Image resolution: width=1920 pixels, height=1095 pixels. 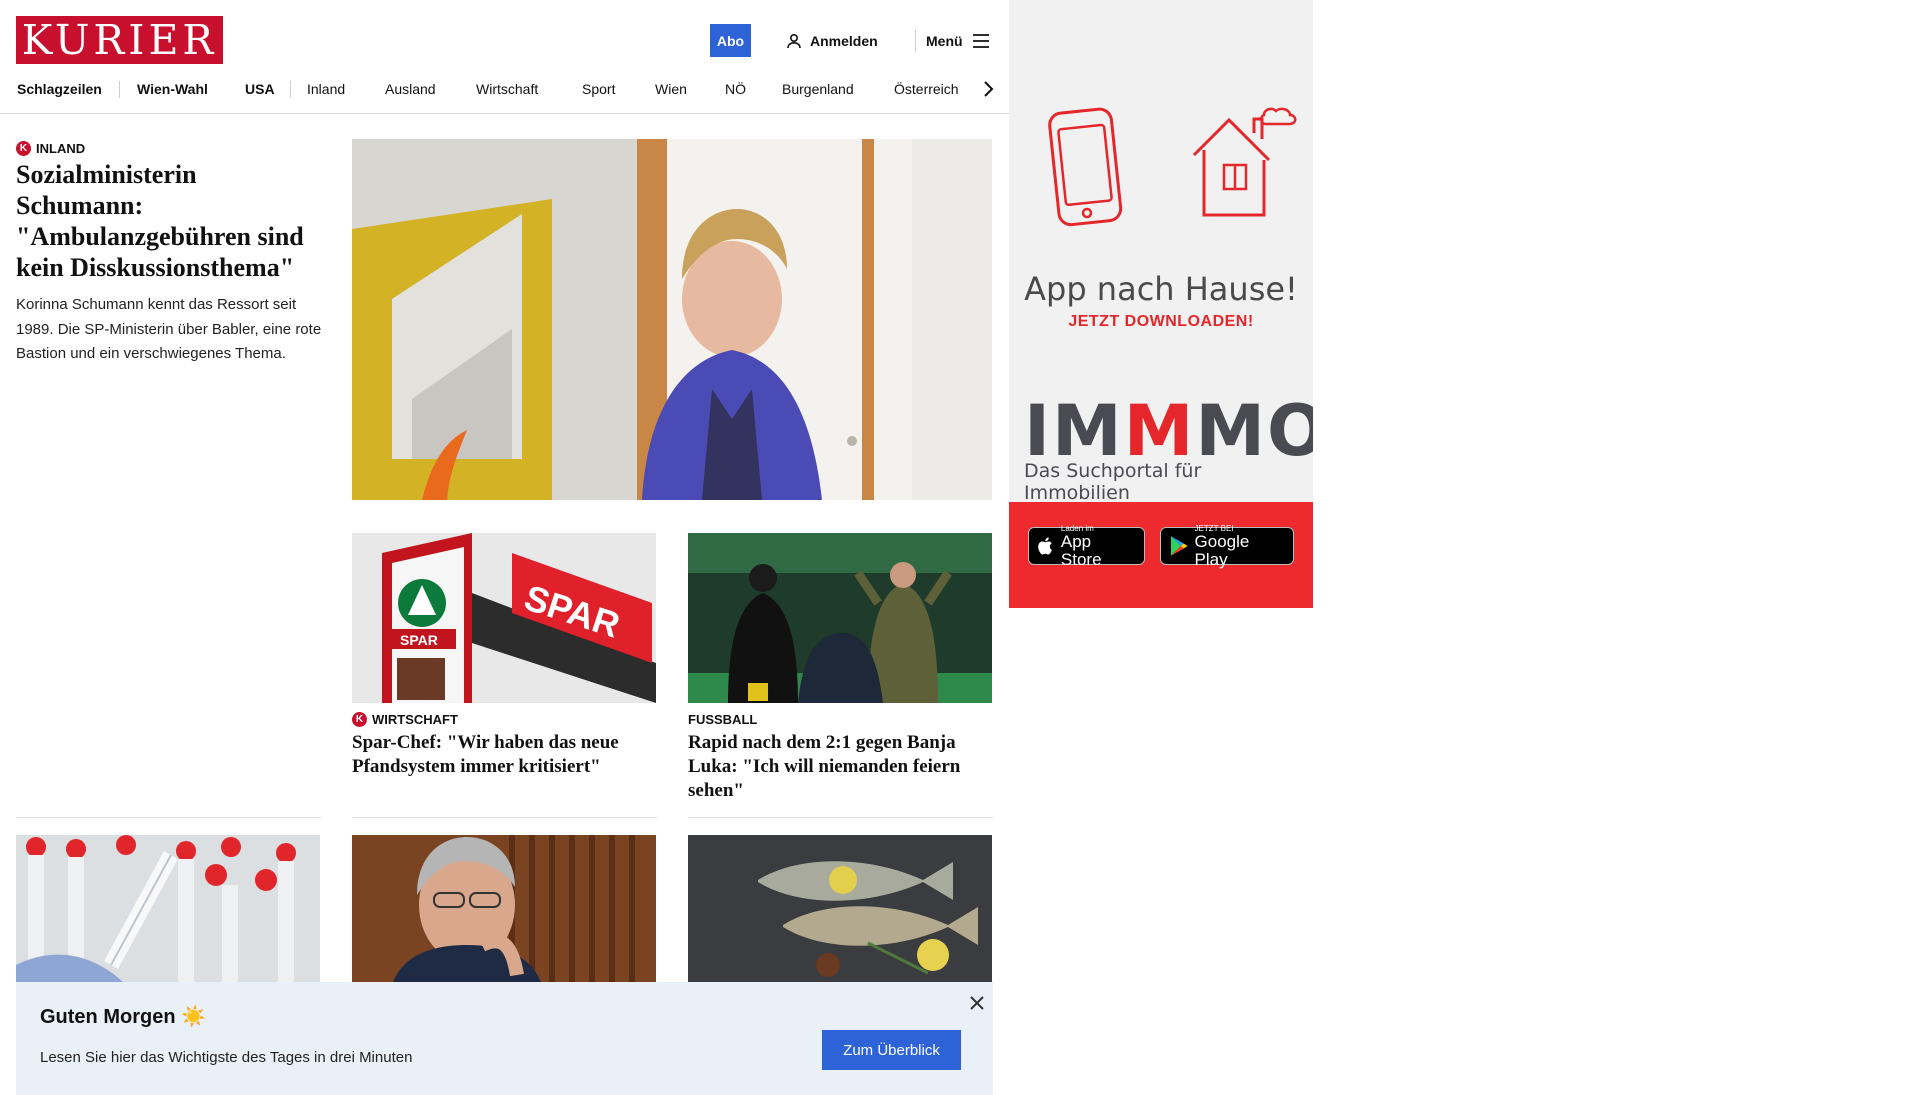 I want to click on card-image-spar: SPAR SPAR, so click(x=504, y=618).